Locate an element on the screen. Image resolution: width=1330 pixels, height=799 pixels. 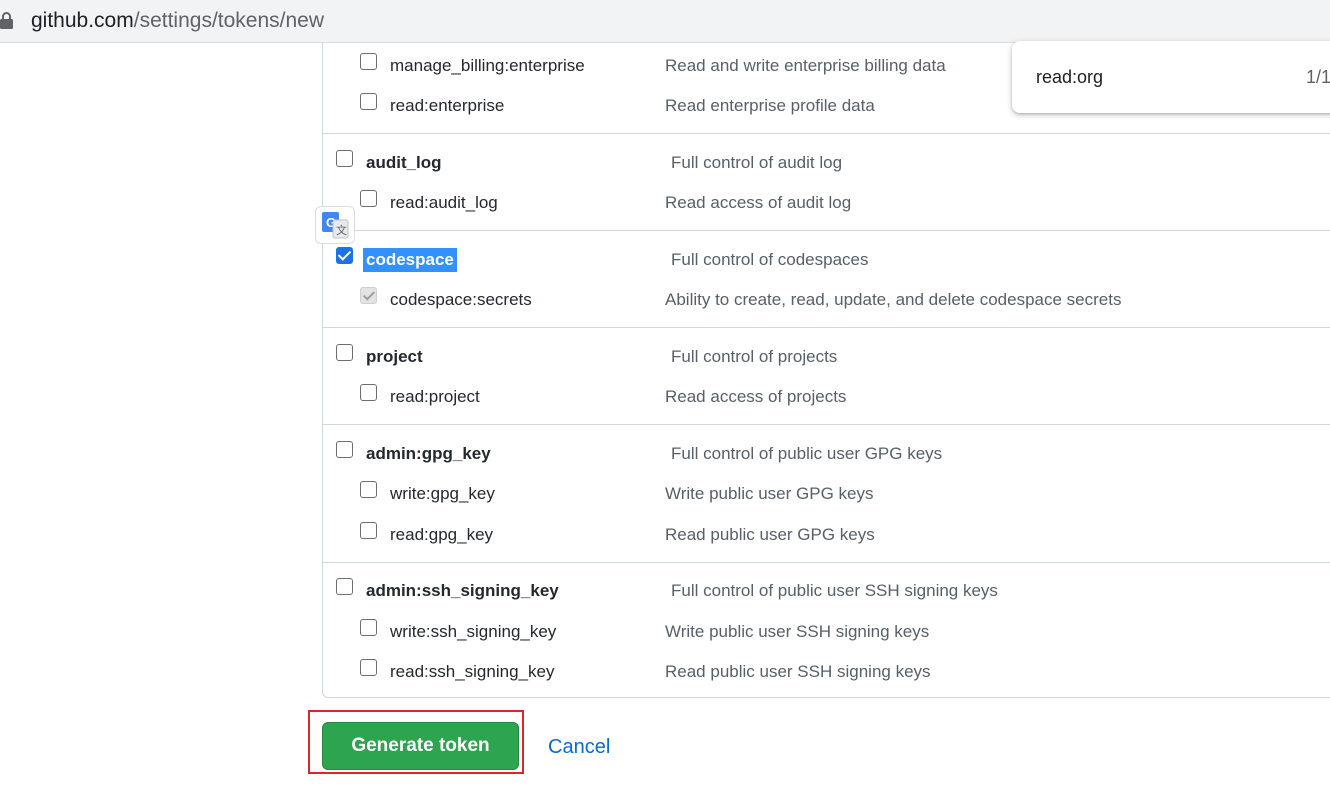
find-query: read:org is located at coordinates (1069, 77).